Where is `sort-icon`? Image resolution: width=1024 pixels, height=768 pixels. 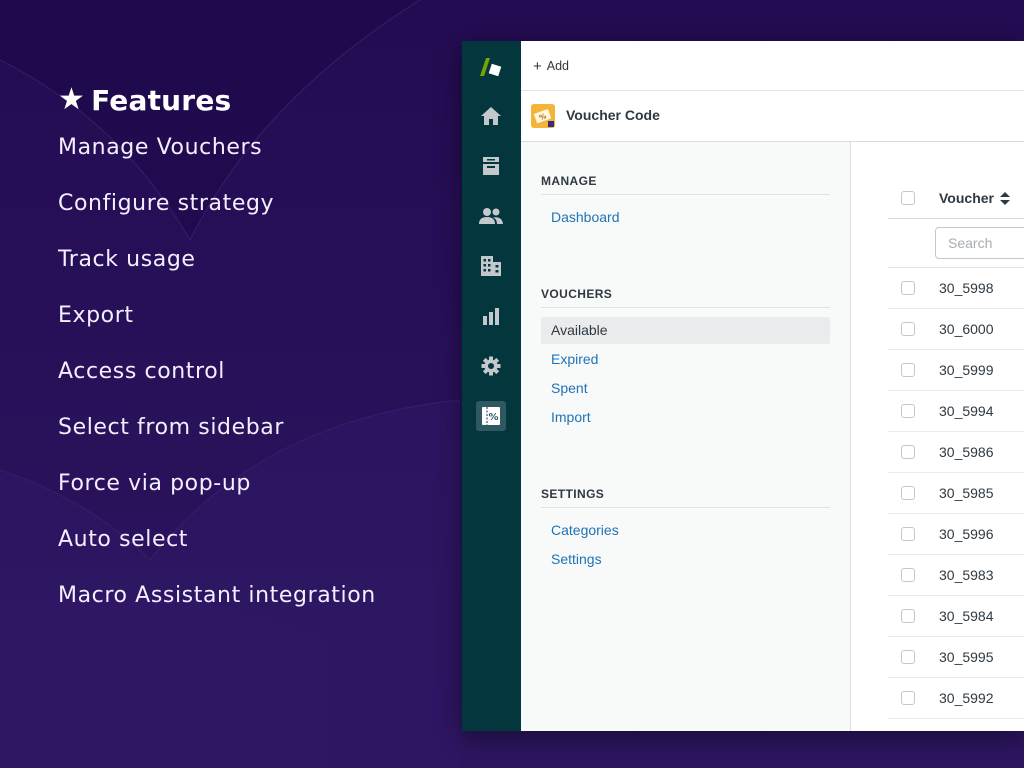 sort-icon is located at coordinates (1005, 201).